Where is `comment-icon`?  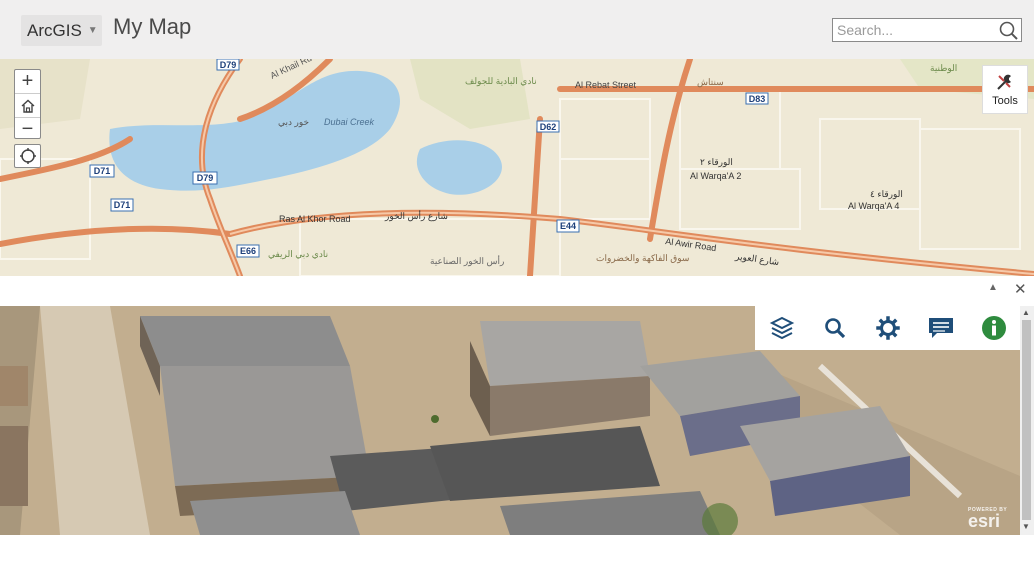
comment-icon is located at coordinates (940, 328).